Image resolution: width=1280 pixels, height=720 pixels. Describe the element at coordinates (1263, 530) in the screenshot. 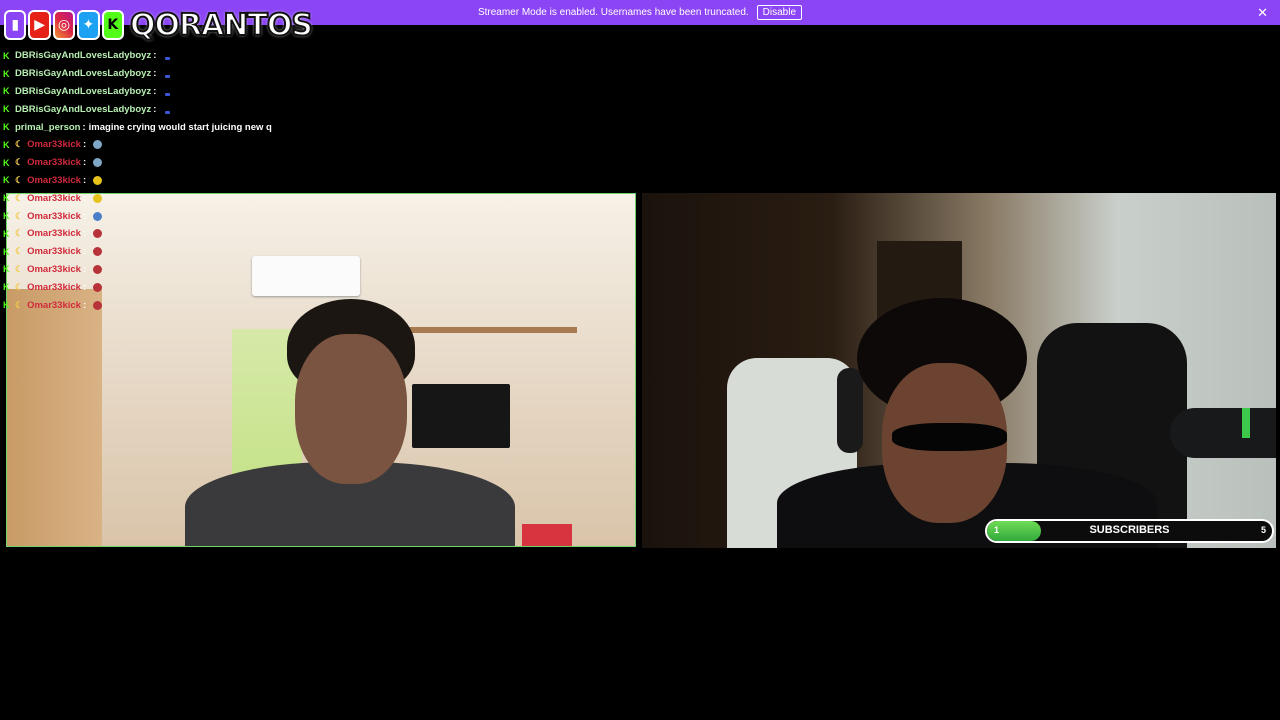

I see `subscriber-goal: 5` at that location.